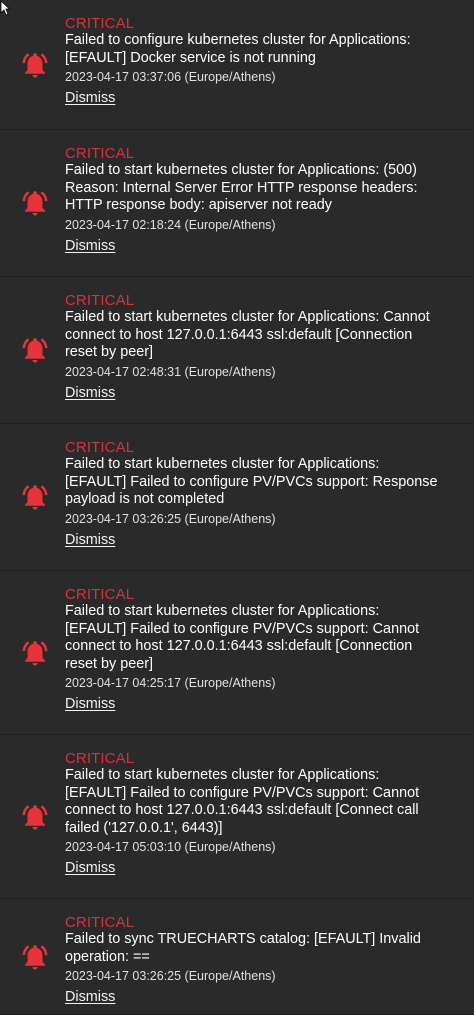  I want to click on alert-timestamp: 2023-04-17 02:18:24 (Europe/Athens), so click(170, 224).